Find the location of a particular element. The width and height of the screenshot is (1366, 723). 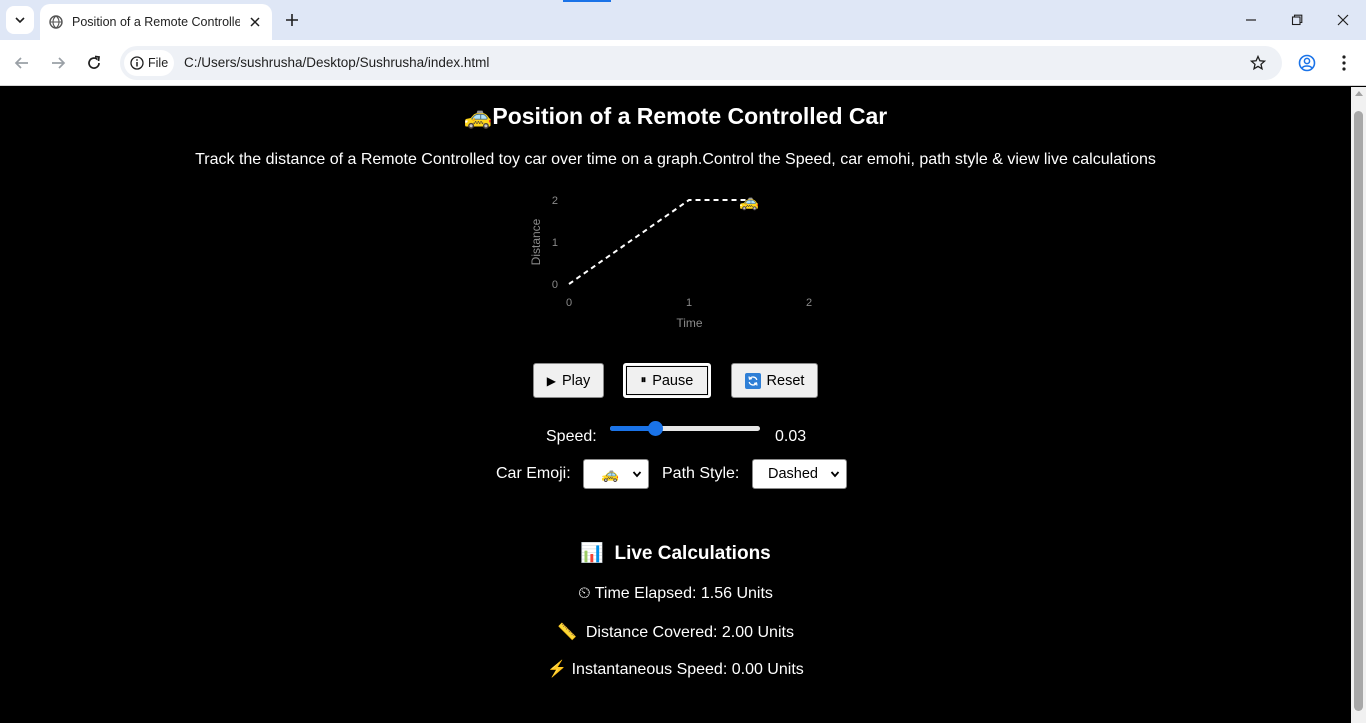

menu-button is located at coordinates (1344, 63).